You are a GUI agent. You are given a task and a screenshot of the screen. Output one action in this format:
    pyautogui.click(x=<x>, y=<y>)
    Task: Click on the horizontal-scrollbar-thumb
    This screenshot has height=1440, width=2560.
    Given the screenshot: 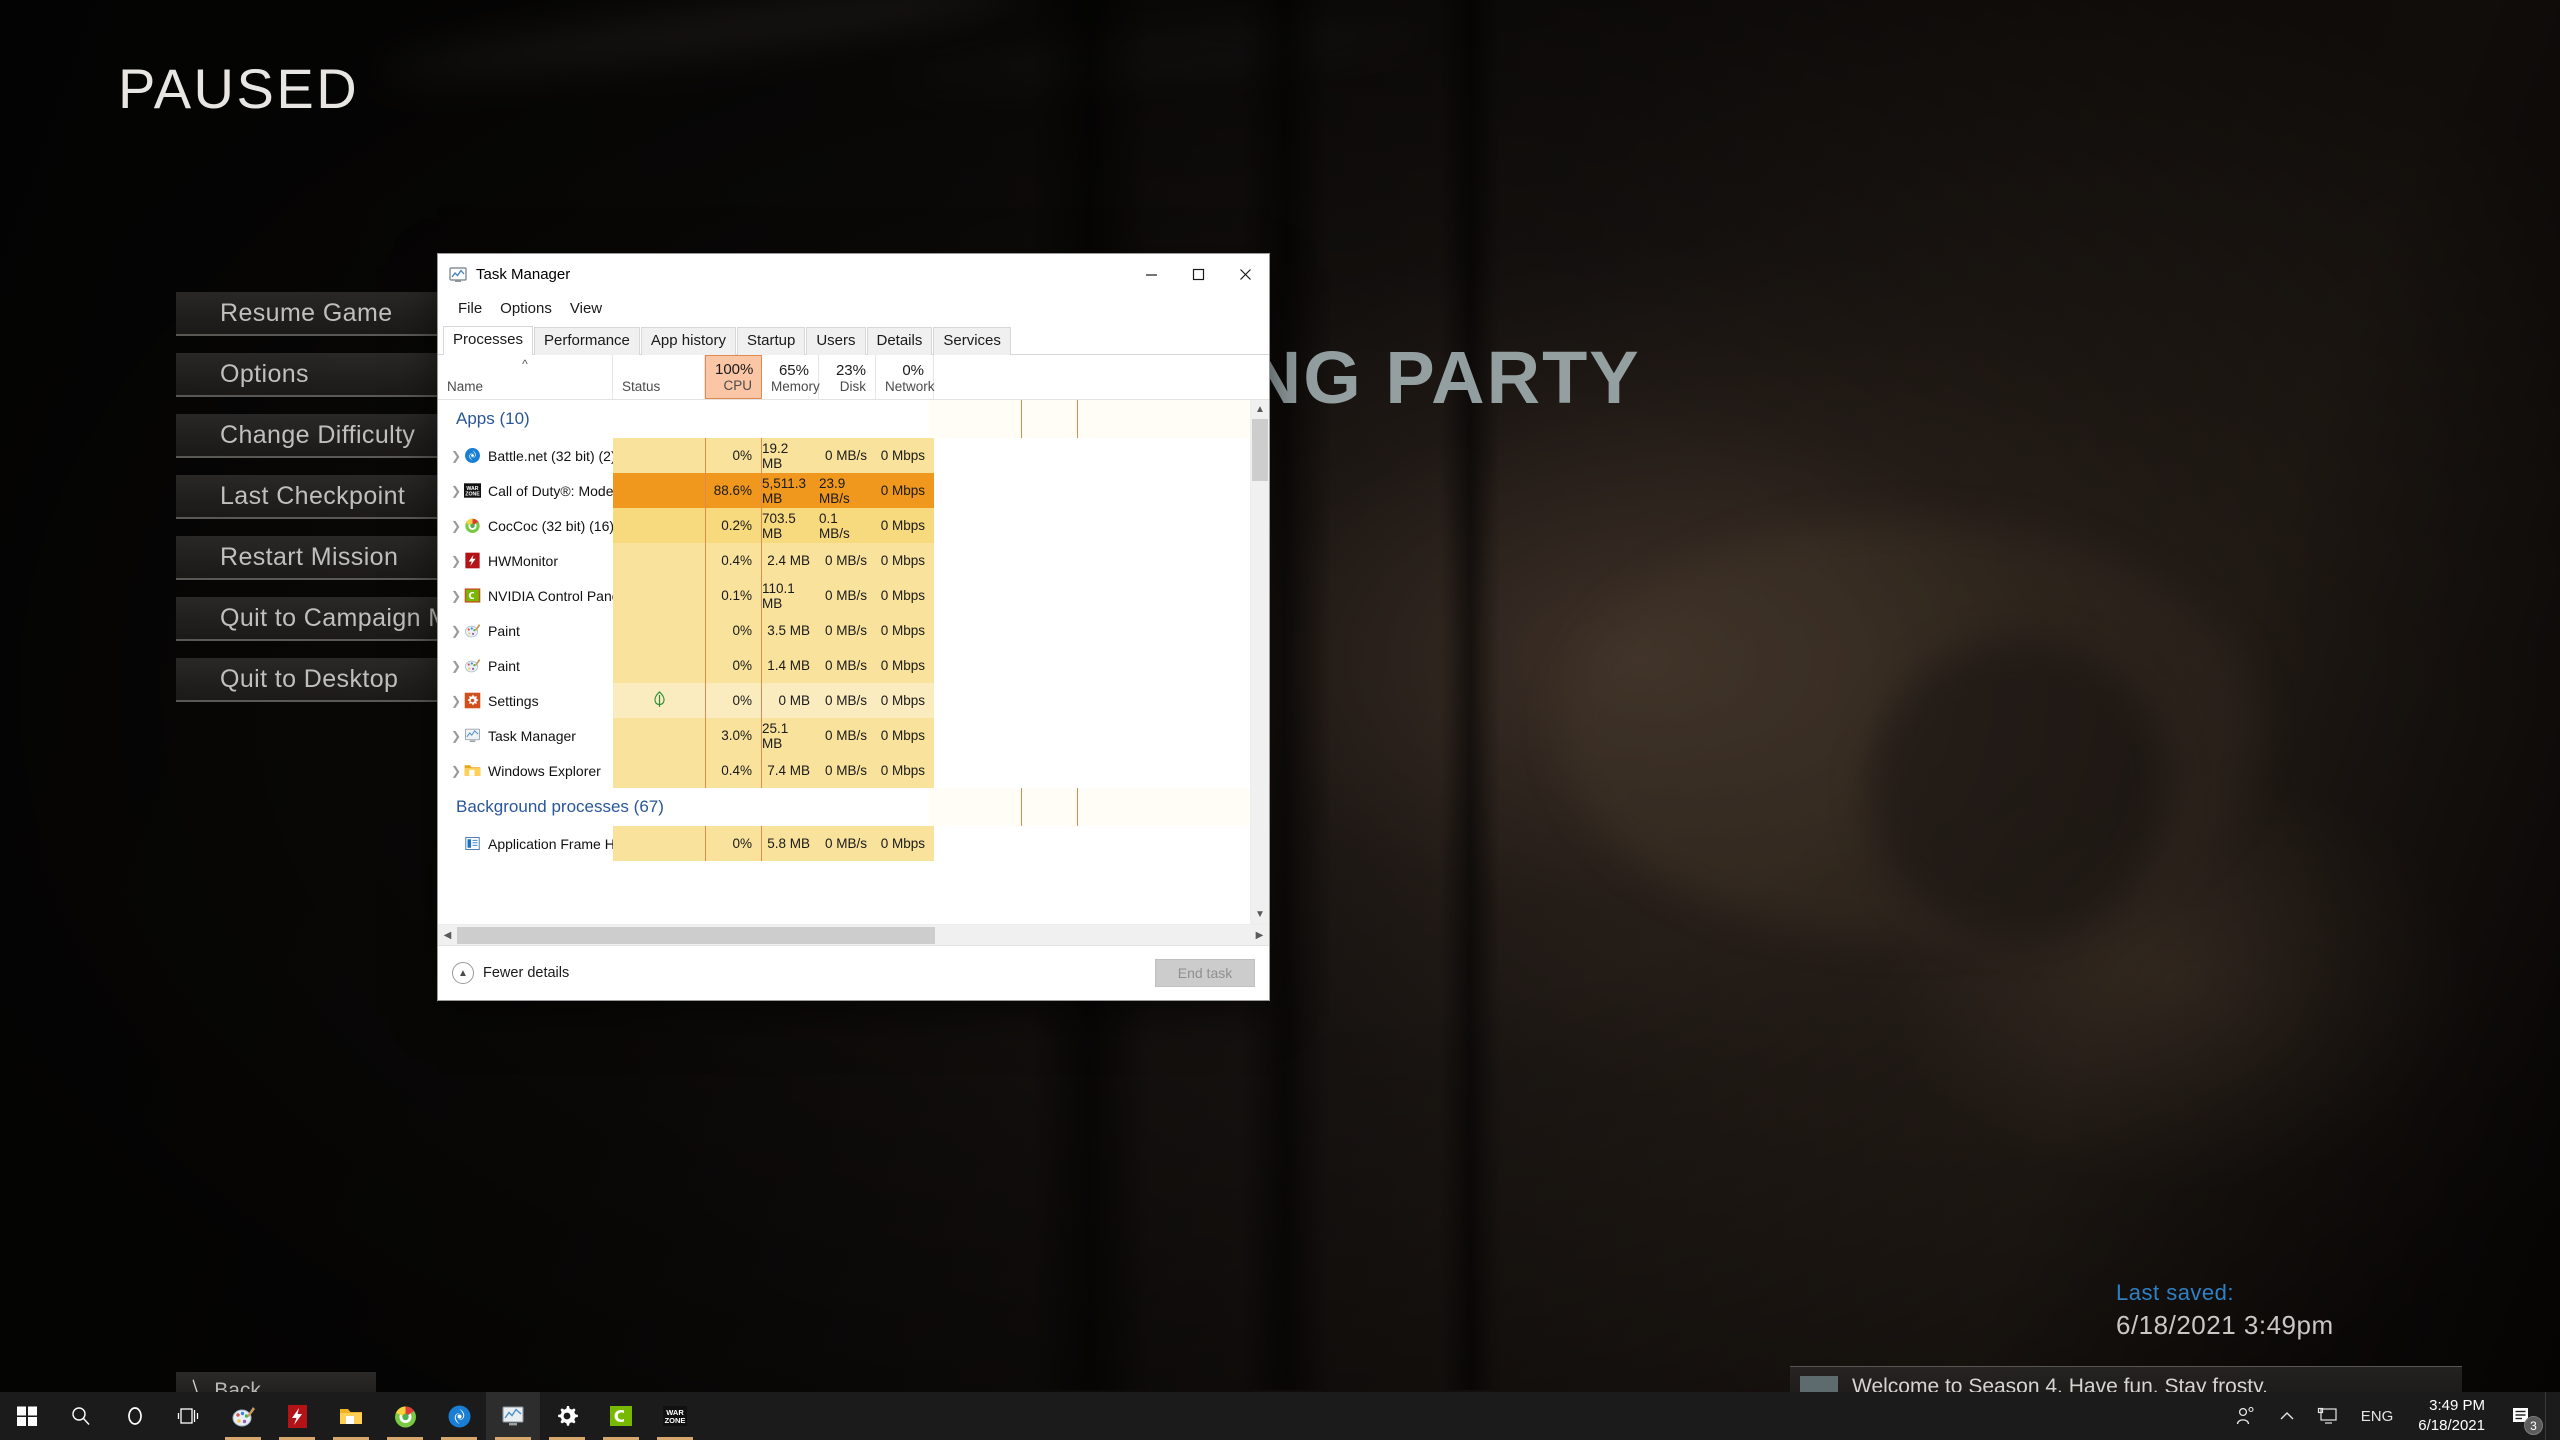 What is the action you would take?
    pyautogui.click(x=696, y=935)
    